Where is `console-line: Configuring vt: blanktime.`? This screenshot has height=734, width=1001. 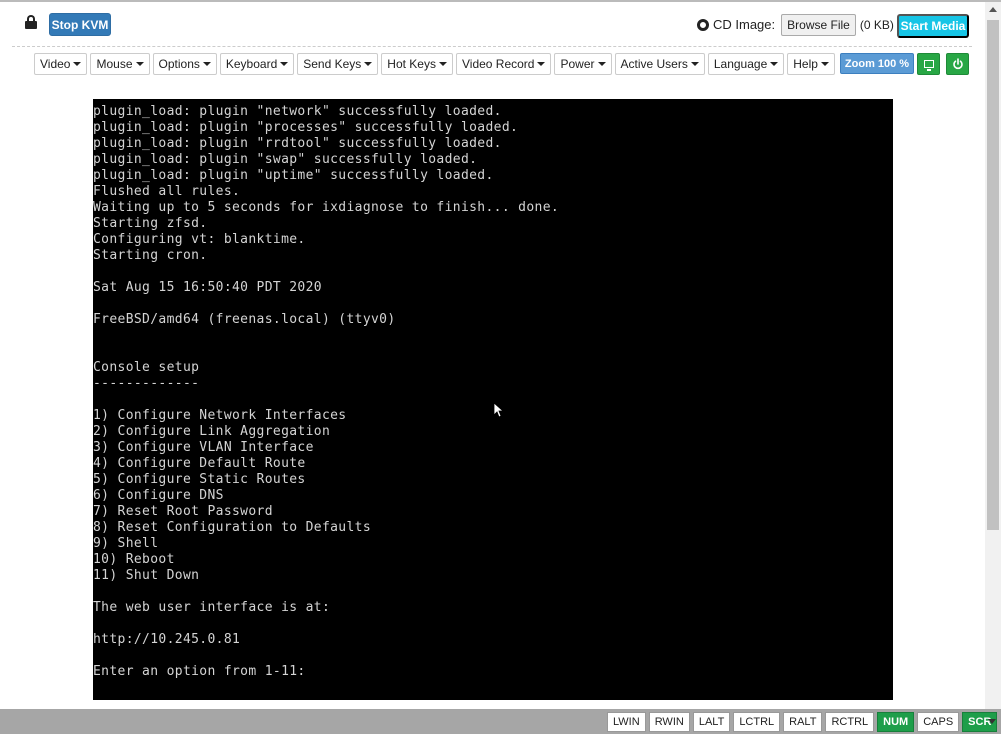
console-line: Configuring vt: blanktime. is located at coordinates (199, 239).